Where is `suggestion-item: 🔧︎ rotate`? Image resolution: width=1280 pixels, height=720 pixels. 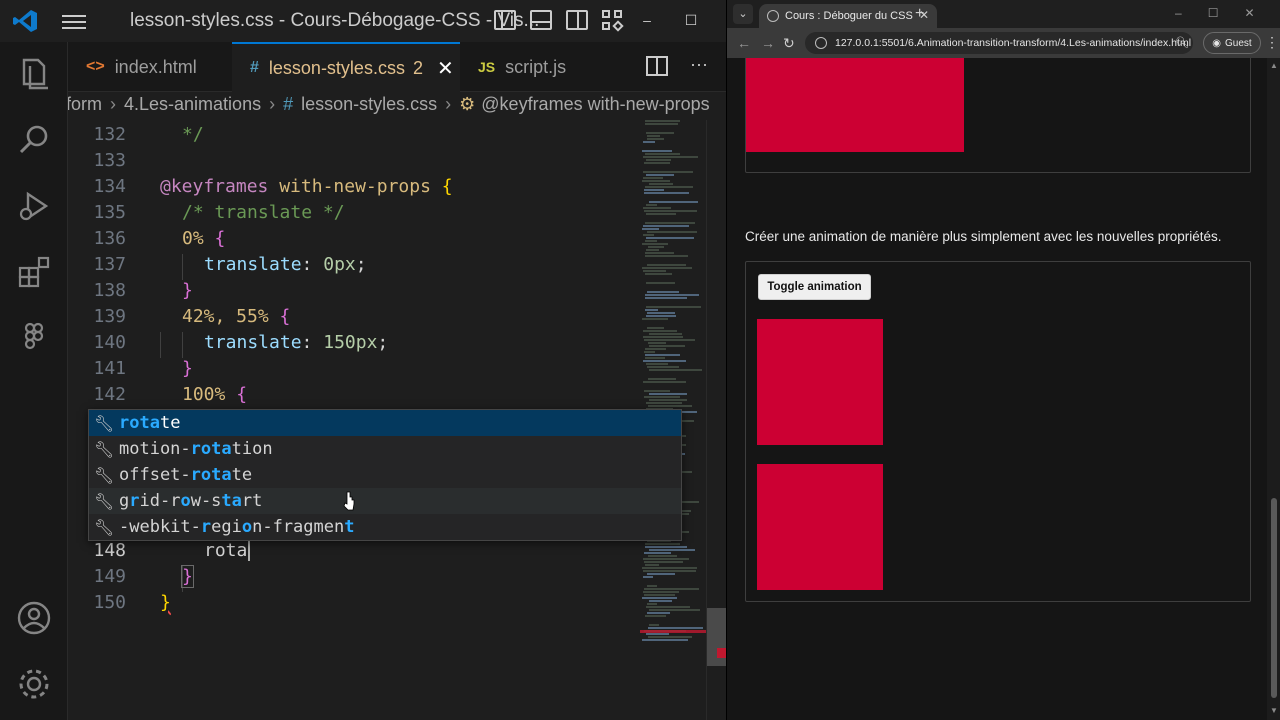
suggestion-item: 🔧︎ rotate is located at coordinates (385, 423).